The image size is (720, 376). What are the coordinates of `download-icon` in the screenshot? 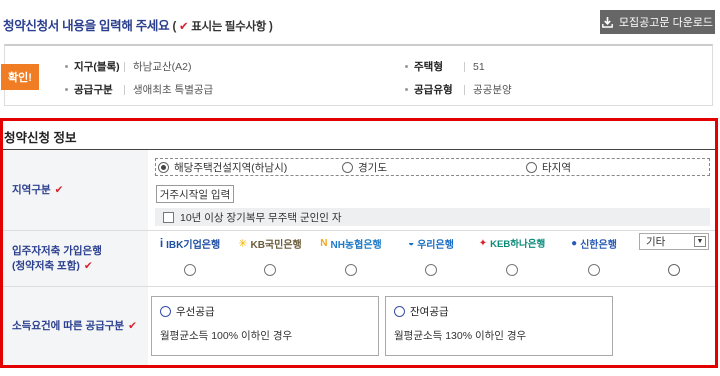 It's located at (607, 22).